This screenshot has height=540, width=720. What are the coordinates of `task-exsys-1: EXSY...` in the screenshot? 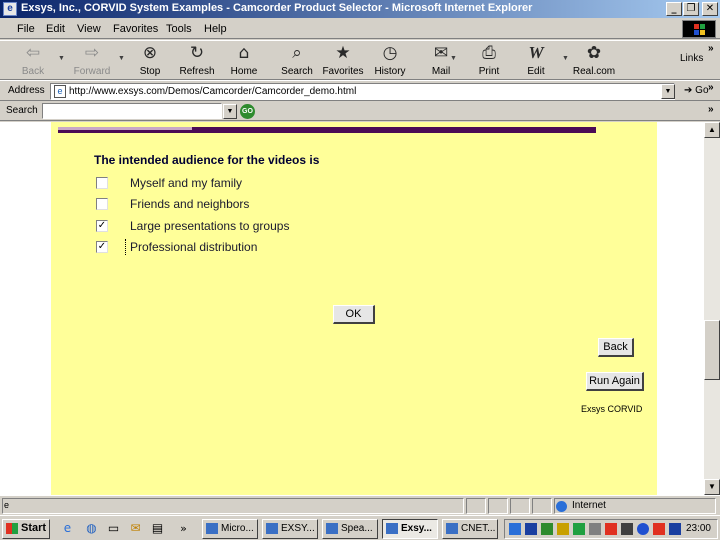 It's located at (290, 529).